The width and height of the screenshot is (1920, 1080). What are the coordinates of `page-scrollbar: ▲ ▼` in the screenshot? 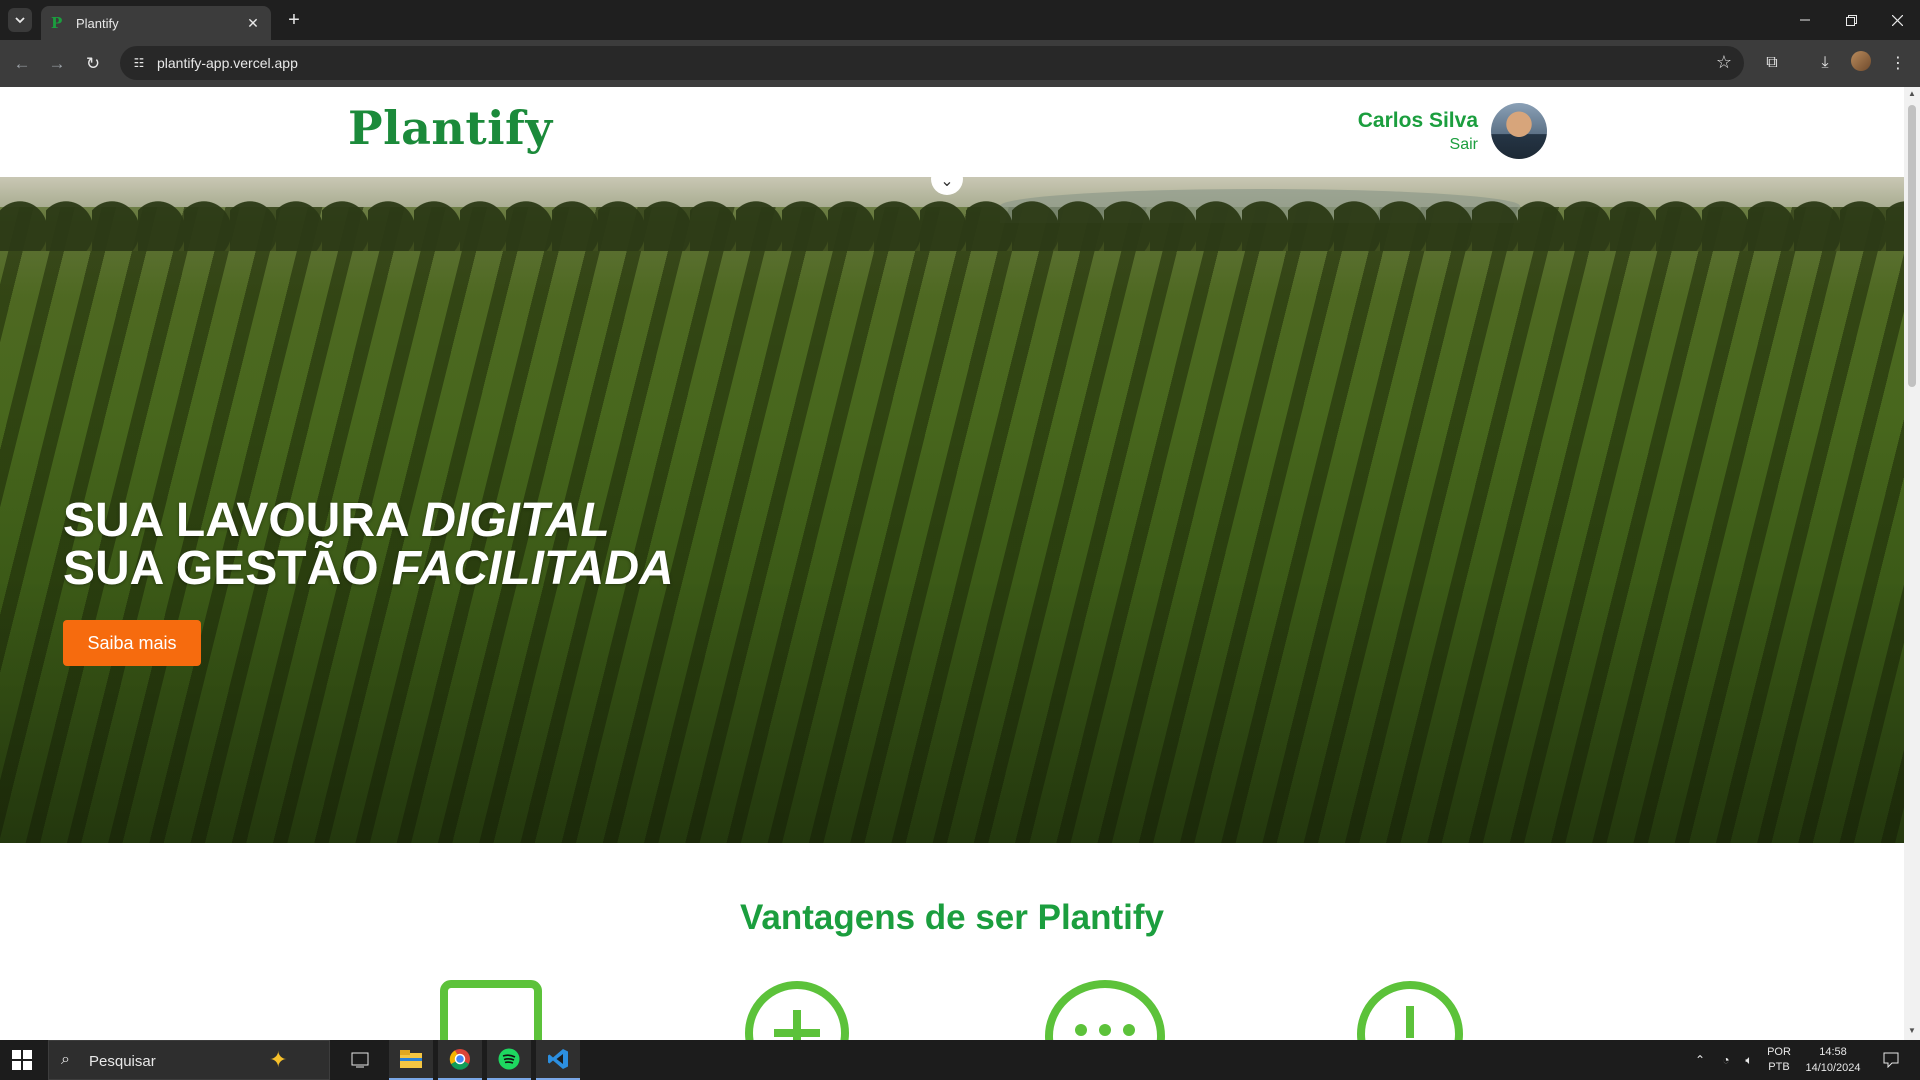 It's located at (1912, 563).